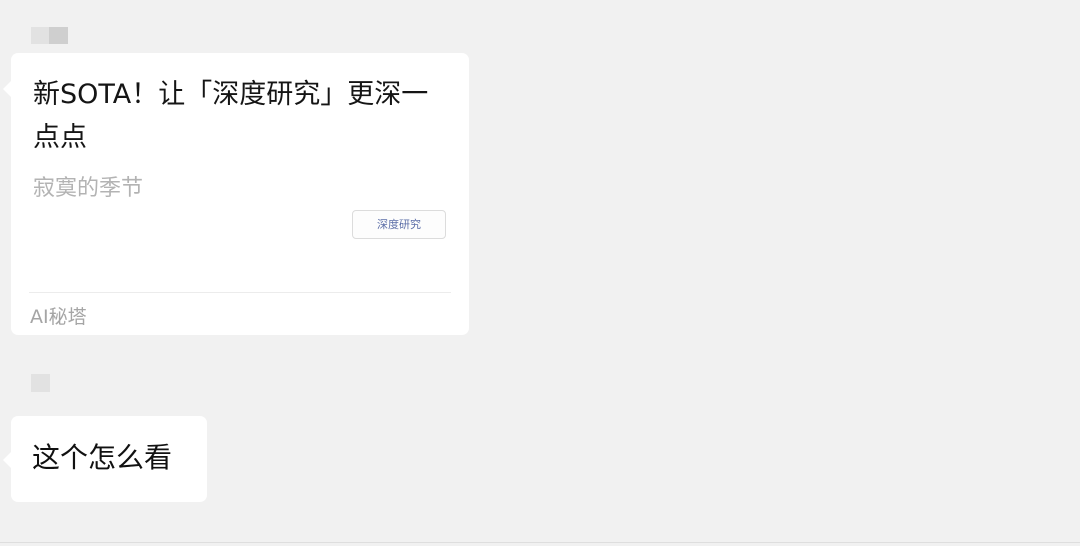 The image size is (1080, 546). I want to click on card-title: 新SOTA！让「深度研究」更深一点点, so click(231, 116).